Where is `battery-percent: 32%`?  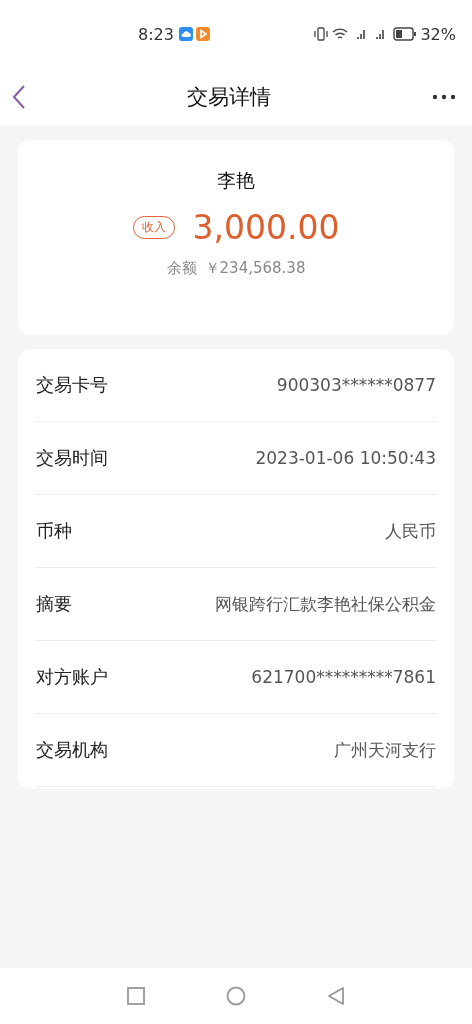 battery-percent: 32% is located at coordinates (438, 34).